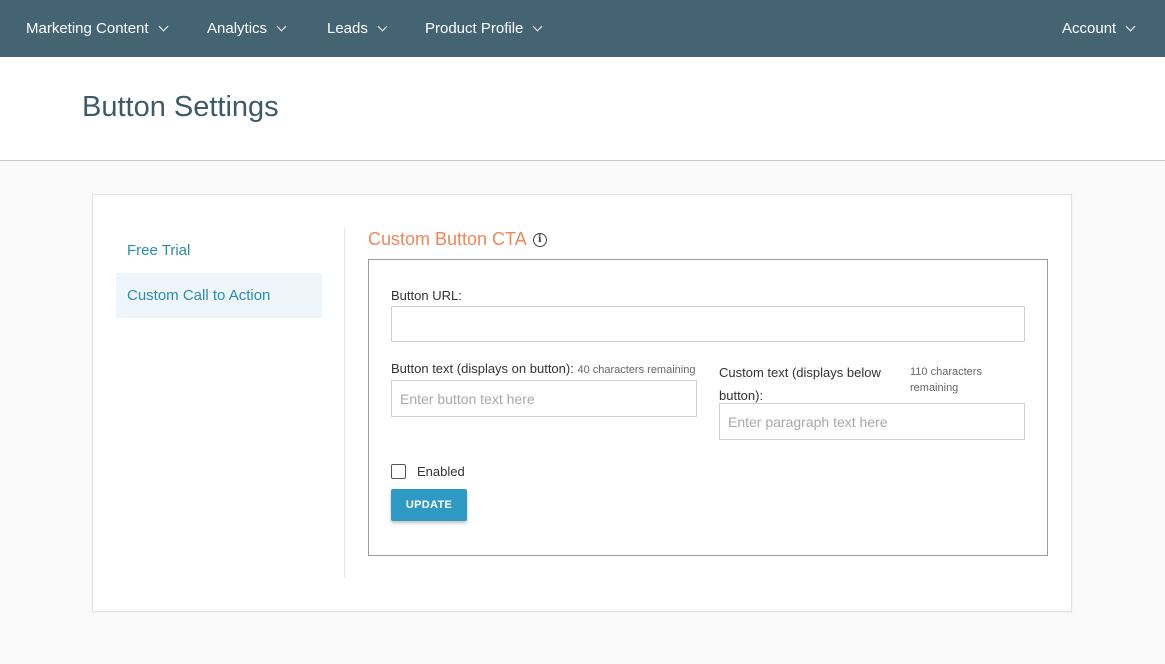 The image size is (1165, 664). Describe the element at coordinates (237, 28) in the screenshot. I see `nav-label: Analytics` at that location.